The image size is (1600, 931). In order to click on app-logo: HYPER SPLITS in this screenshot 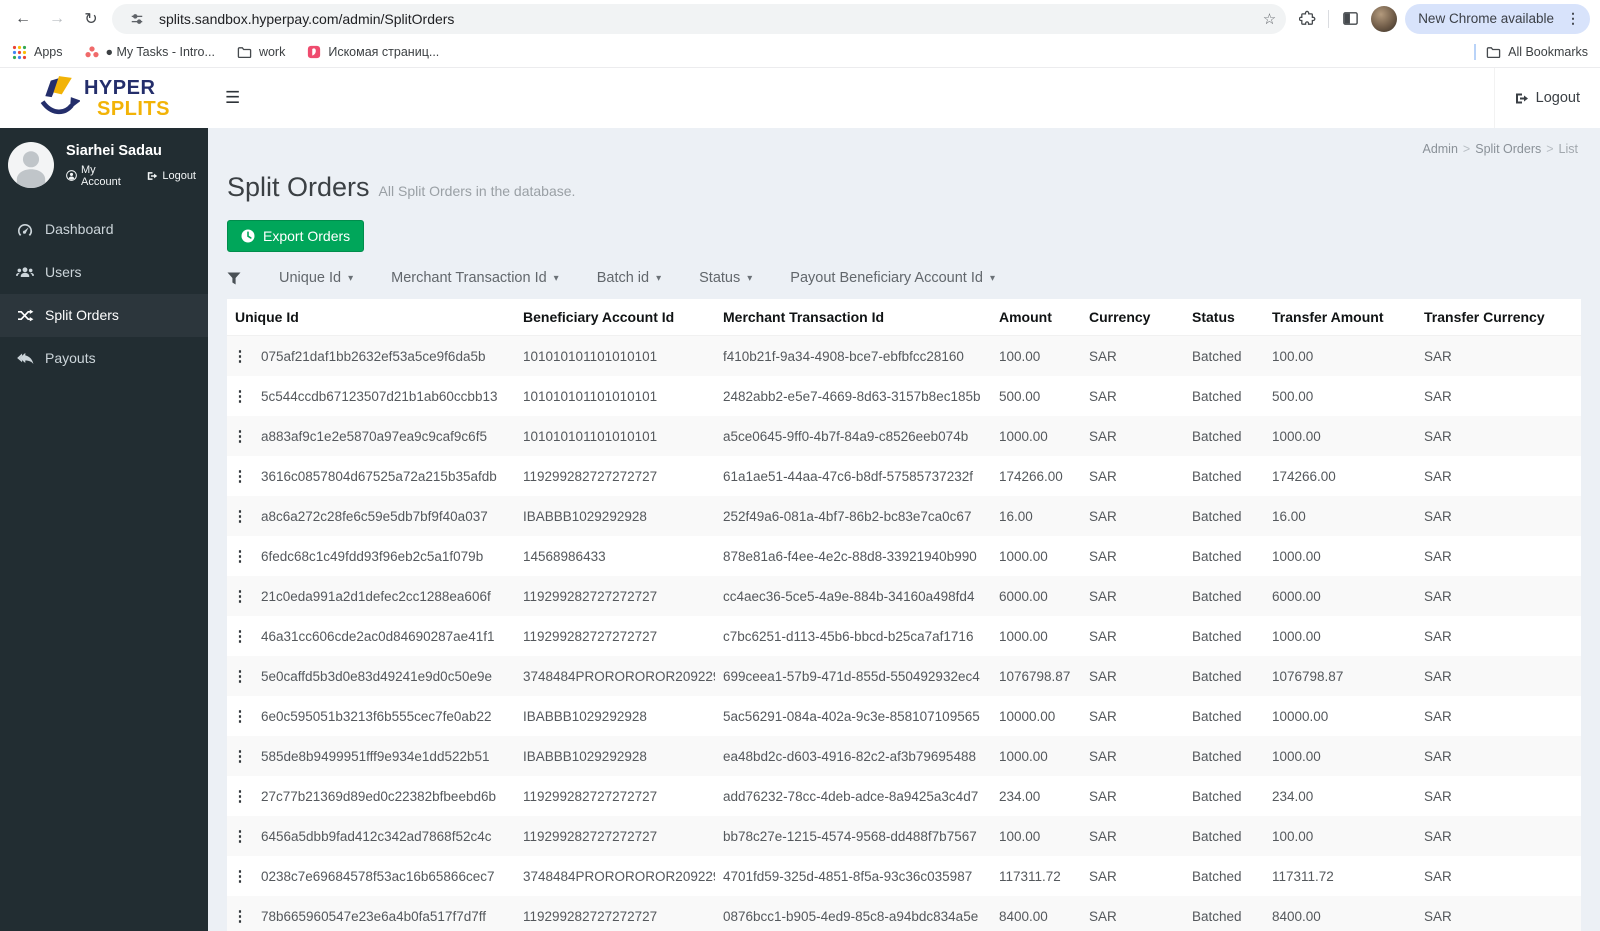, I will do `click(104, 98)`.